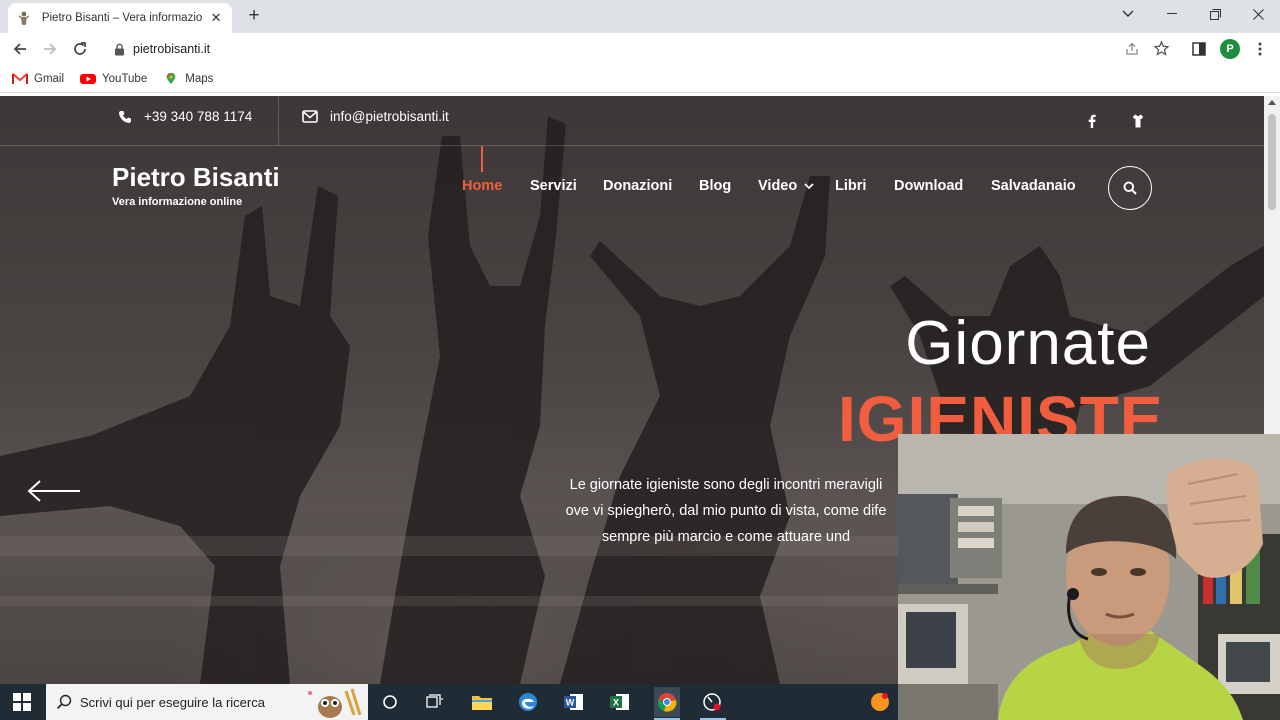 The width and height of the screenshot is (1280, 720). What do you see at coordinates (778, 186) in the screenshot?
I see `nav-item-video-label: Video` at bounding box center [778, 186].